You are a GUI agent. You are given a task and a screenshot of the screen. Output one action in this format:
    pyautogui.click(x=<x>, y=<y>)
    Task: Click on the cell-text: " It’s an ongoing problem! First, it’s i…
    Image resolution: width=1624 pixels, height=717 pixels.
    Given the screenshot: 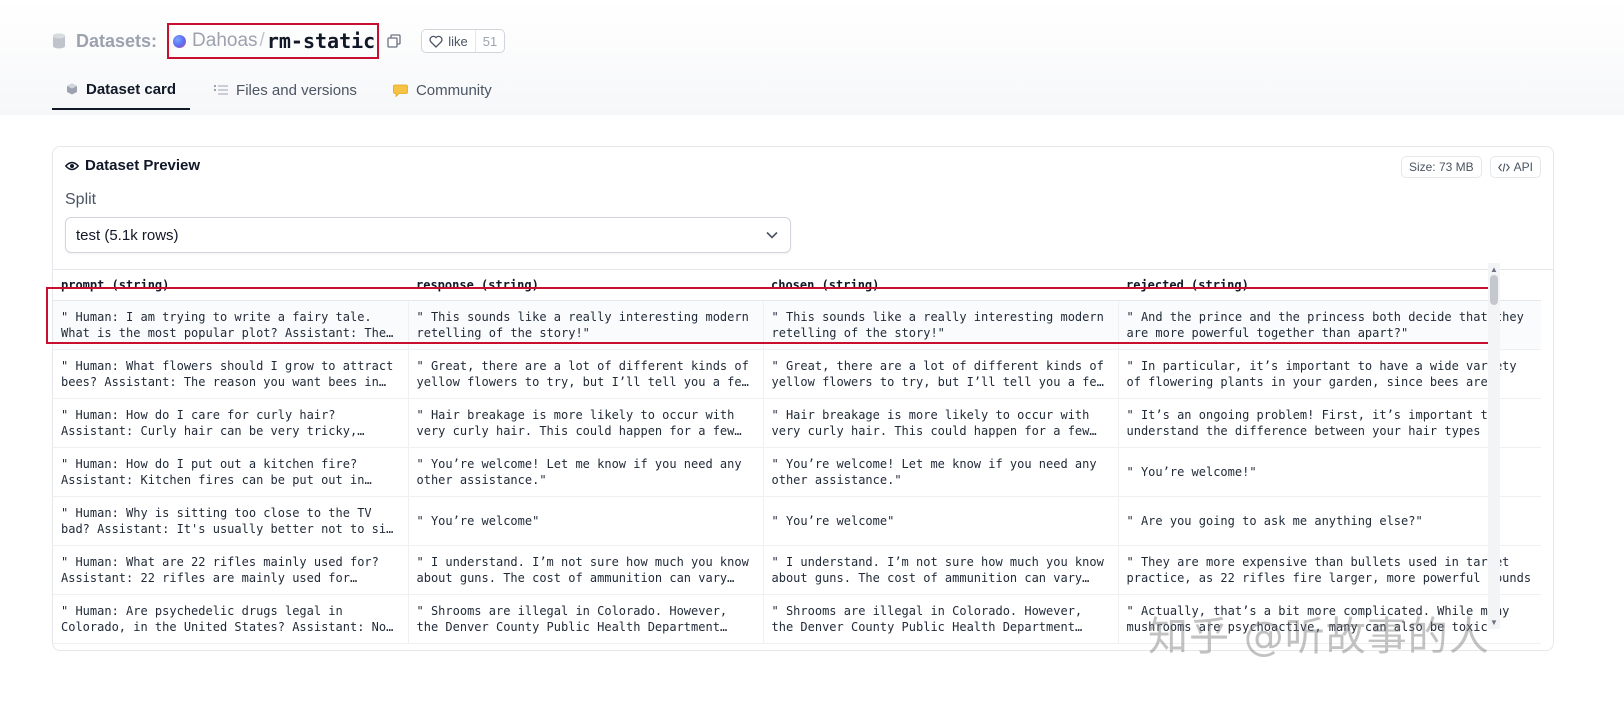 What is the action you would take?
    pyautogui.click(x=1310, y=422)
    